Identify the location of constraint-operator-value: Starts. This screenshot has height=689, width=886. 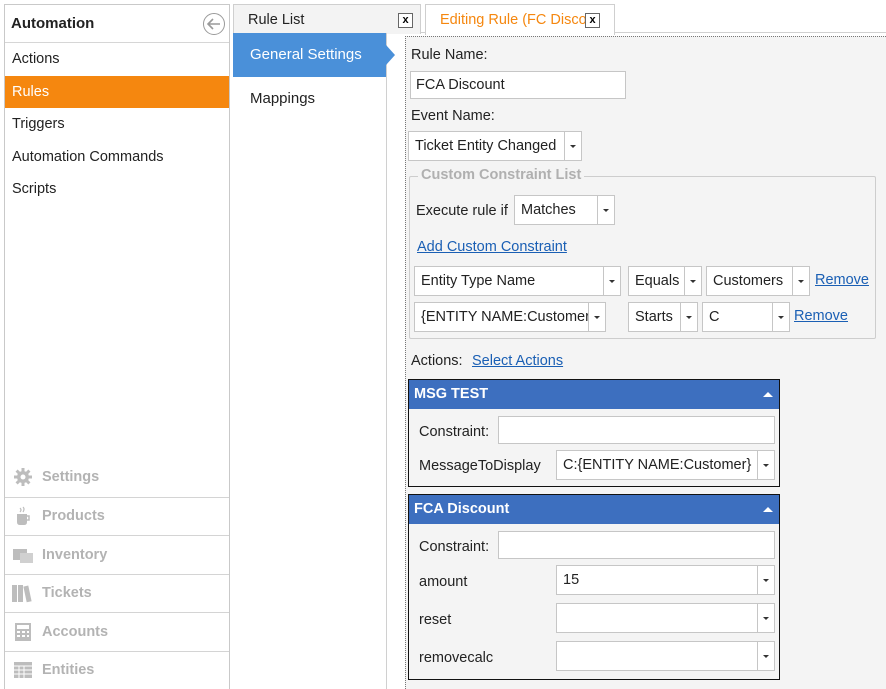
(654, 317).